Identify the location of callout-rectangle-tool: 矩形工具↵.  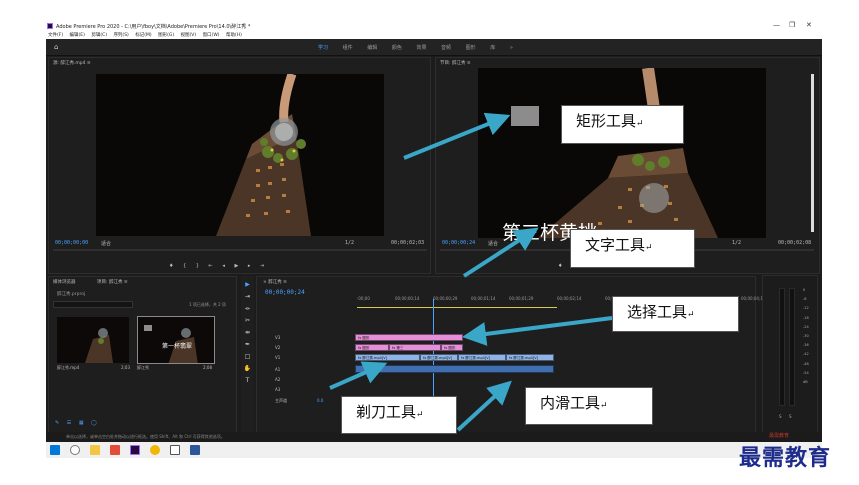
(622, 124).